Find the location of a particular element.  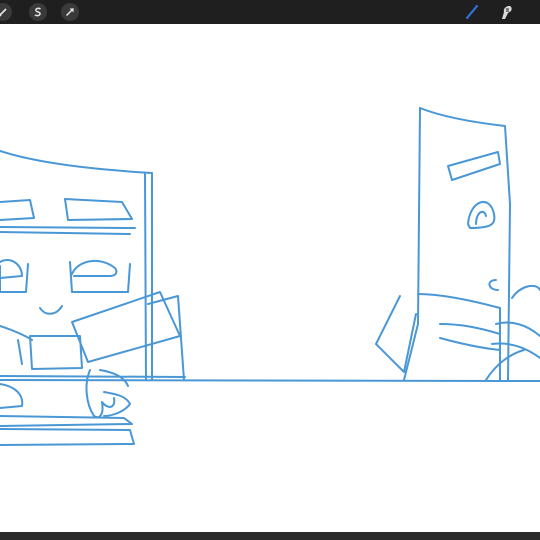

adjustments-icon is located at coordinates (3, 12).